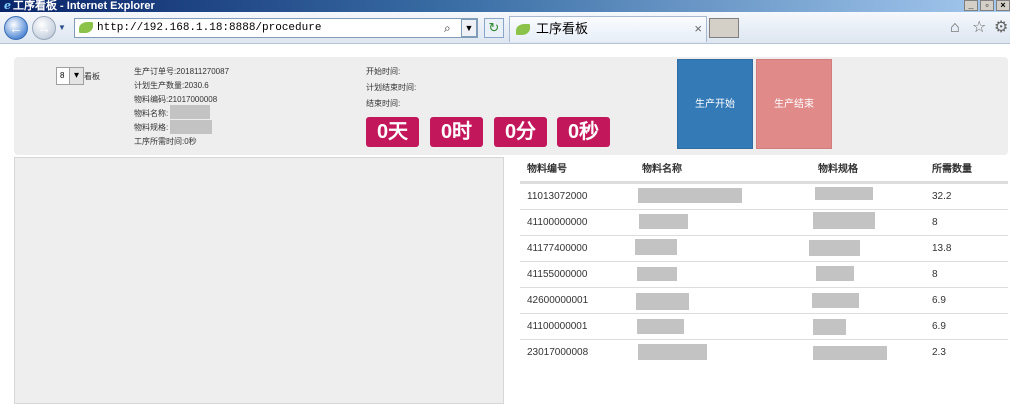 This screenshot has width=1010, height=404. Describe the element at coordinates (44, 28) in the screenshot. I see `forward-button: →` at that location.